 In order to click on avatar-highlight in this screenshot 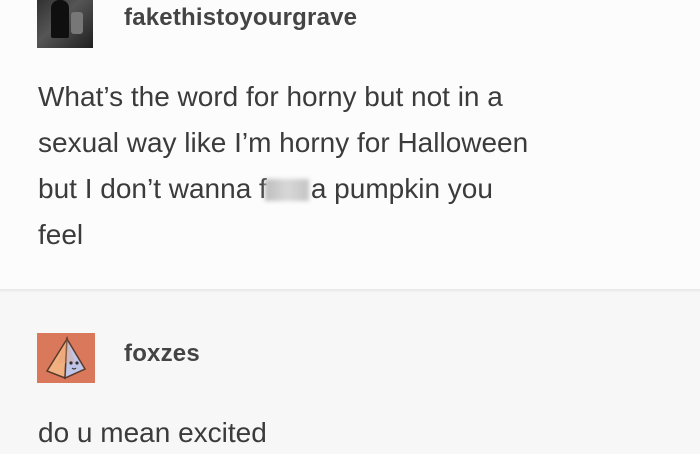, I will do `click(77, 23)`.